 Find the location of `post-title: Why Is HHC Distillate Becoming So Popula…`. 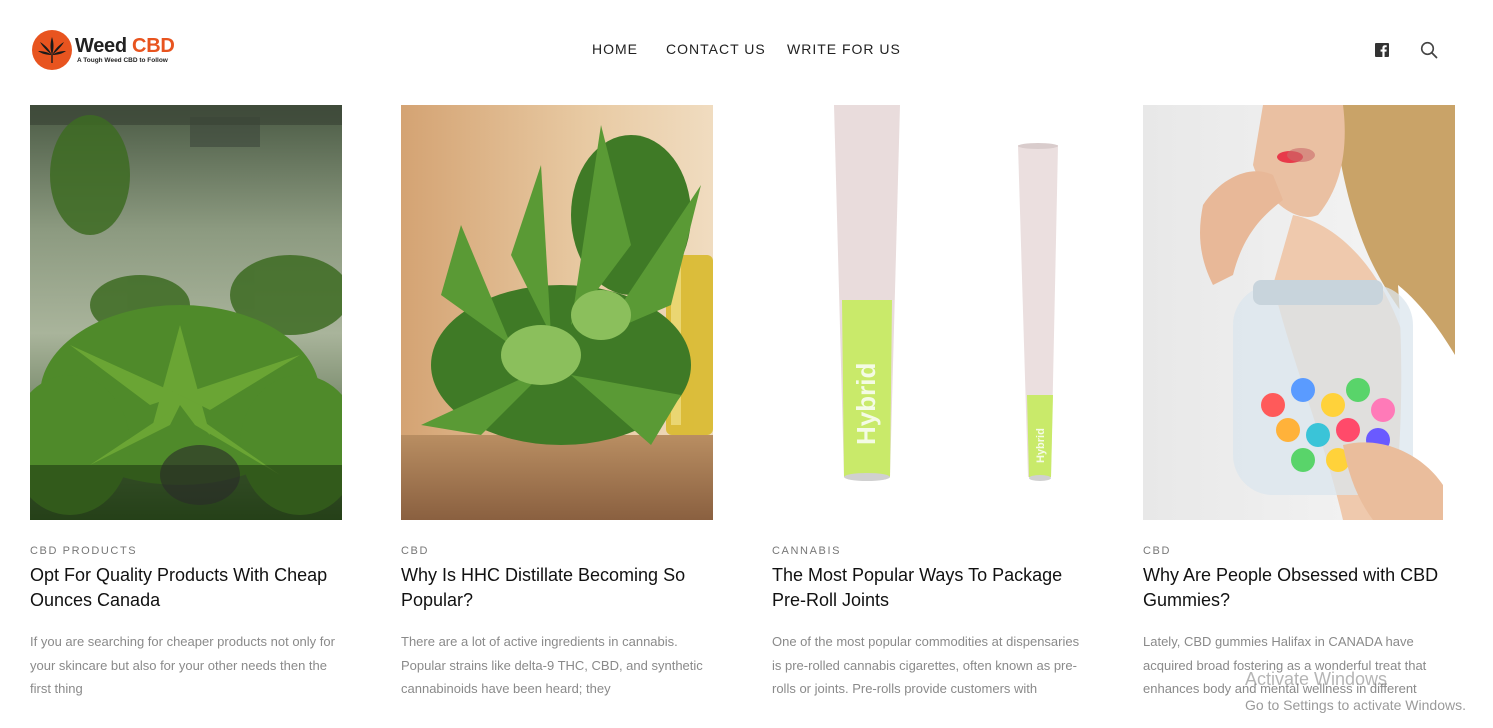

post-title: Why Is HHC Distillate Becoming So Popula… is located at coordinates (557, 588).